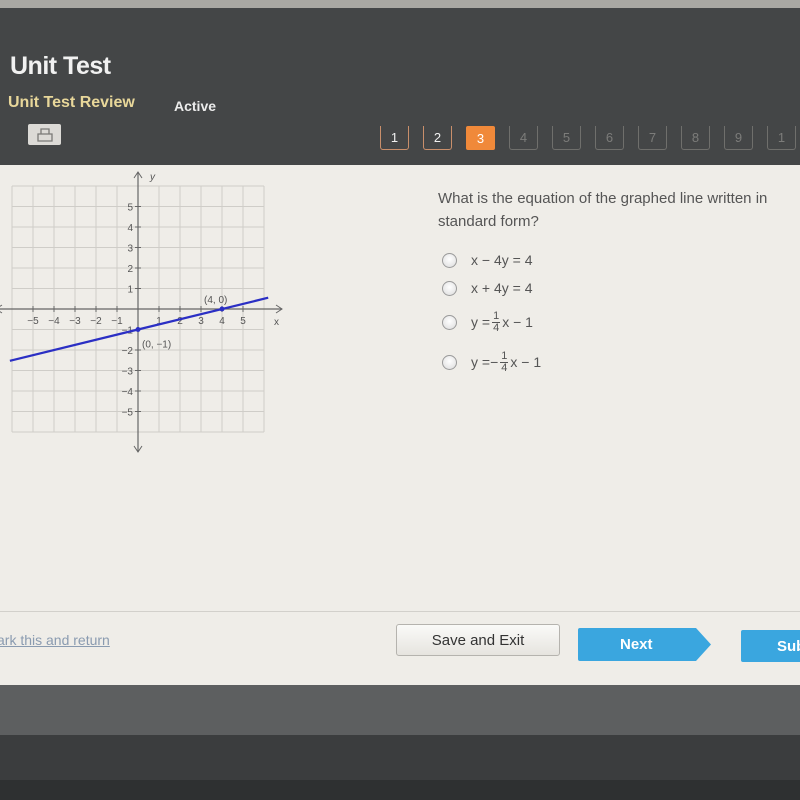 This screenshot has width=800, height=800. I want to click on page-title: Unit Test, so click(60, 66).